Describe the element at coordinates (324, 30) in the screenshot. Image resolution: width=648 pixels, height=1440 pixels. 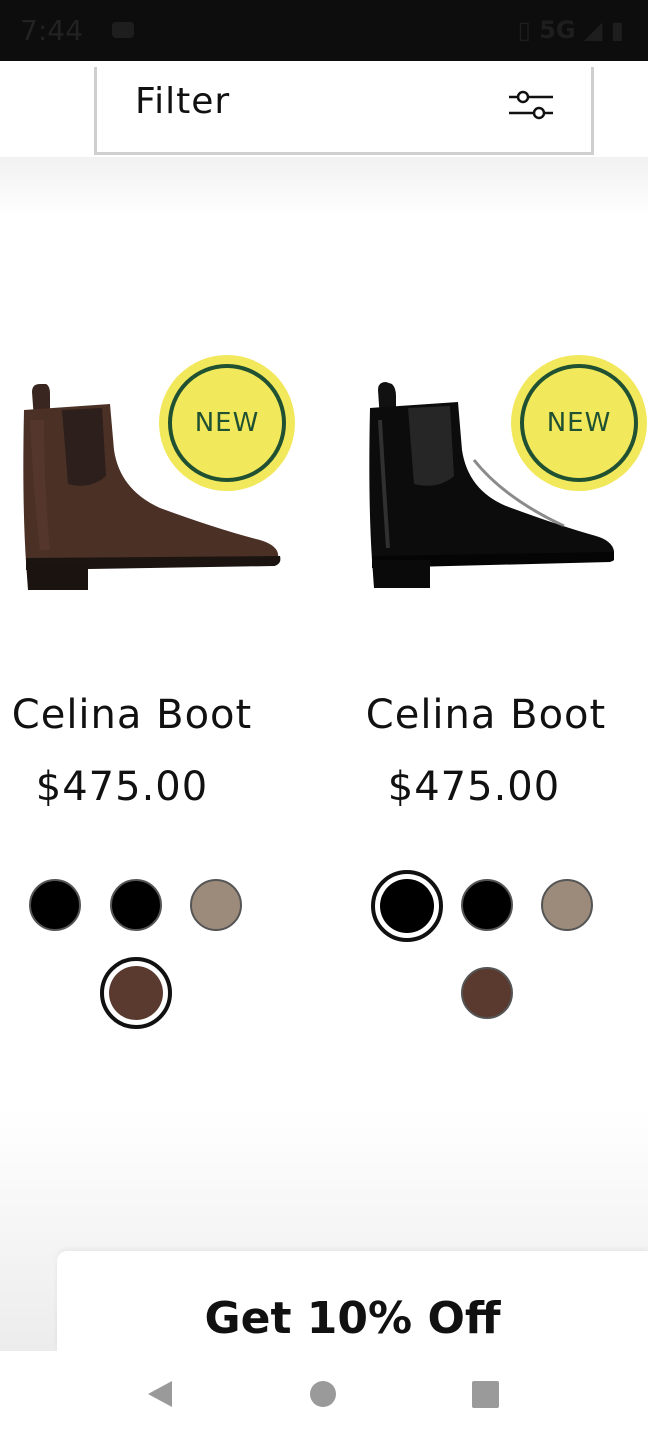
I see `status-bar: 7:44 ▯ 5G ◢ ▮` at that location.